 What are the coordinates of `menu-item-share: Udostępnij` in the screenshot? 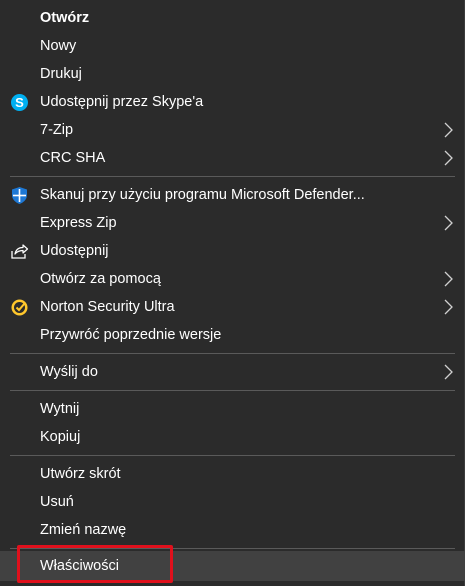 It's located at (232, 251).